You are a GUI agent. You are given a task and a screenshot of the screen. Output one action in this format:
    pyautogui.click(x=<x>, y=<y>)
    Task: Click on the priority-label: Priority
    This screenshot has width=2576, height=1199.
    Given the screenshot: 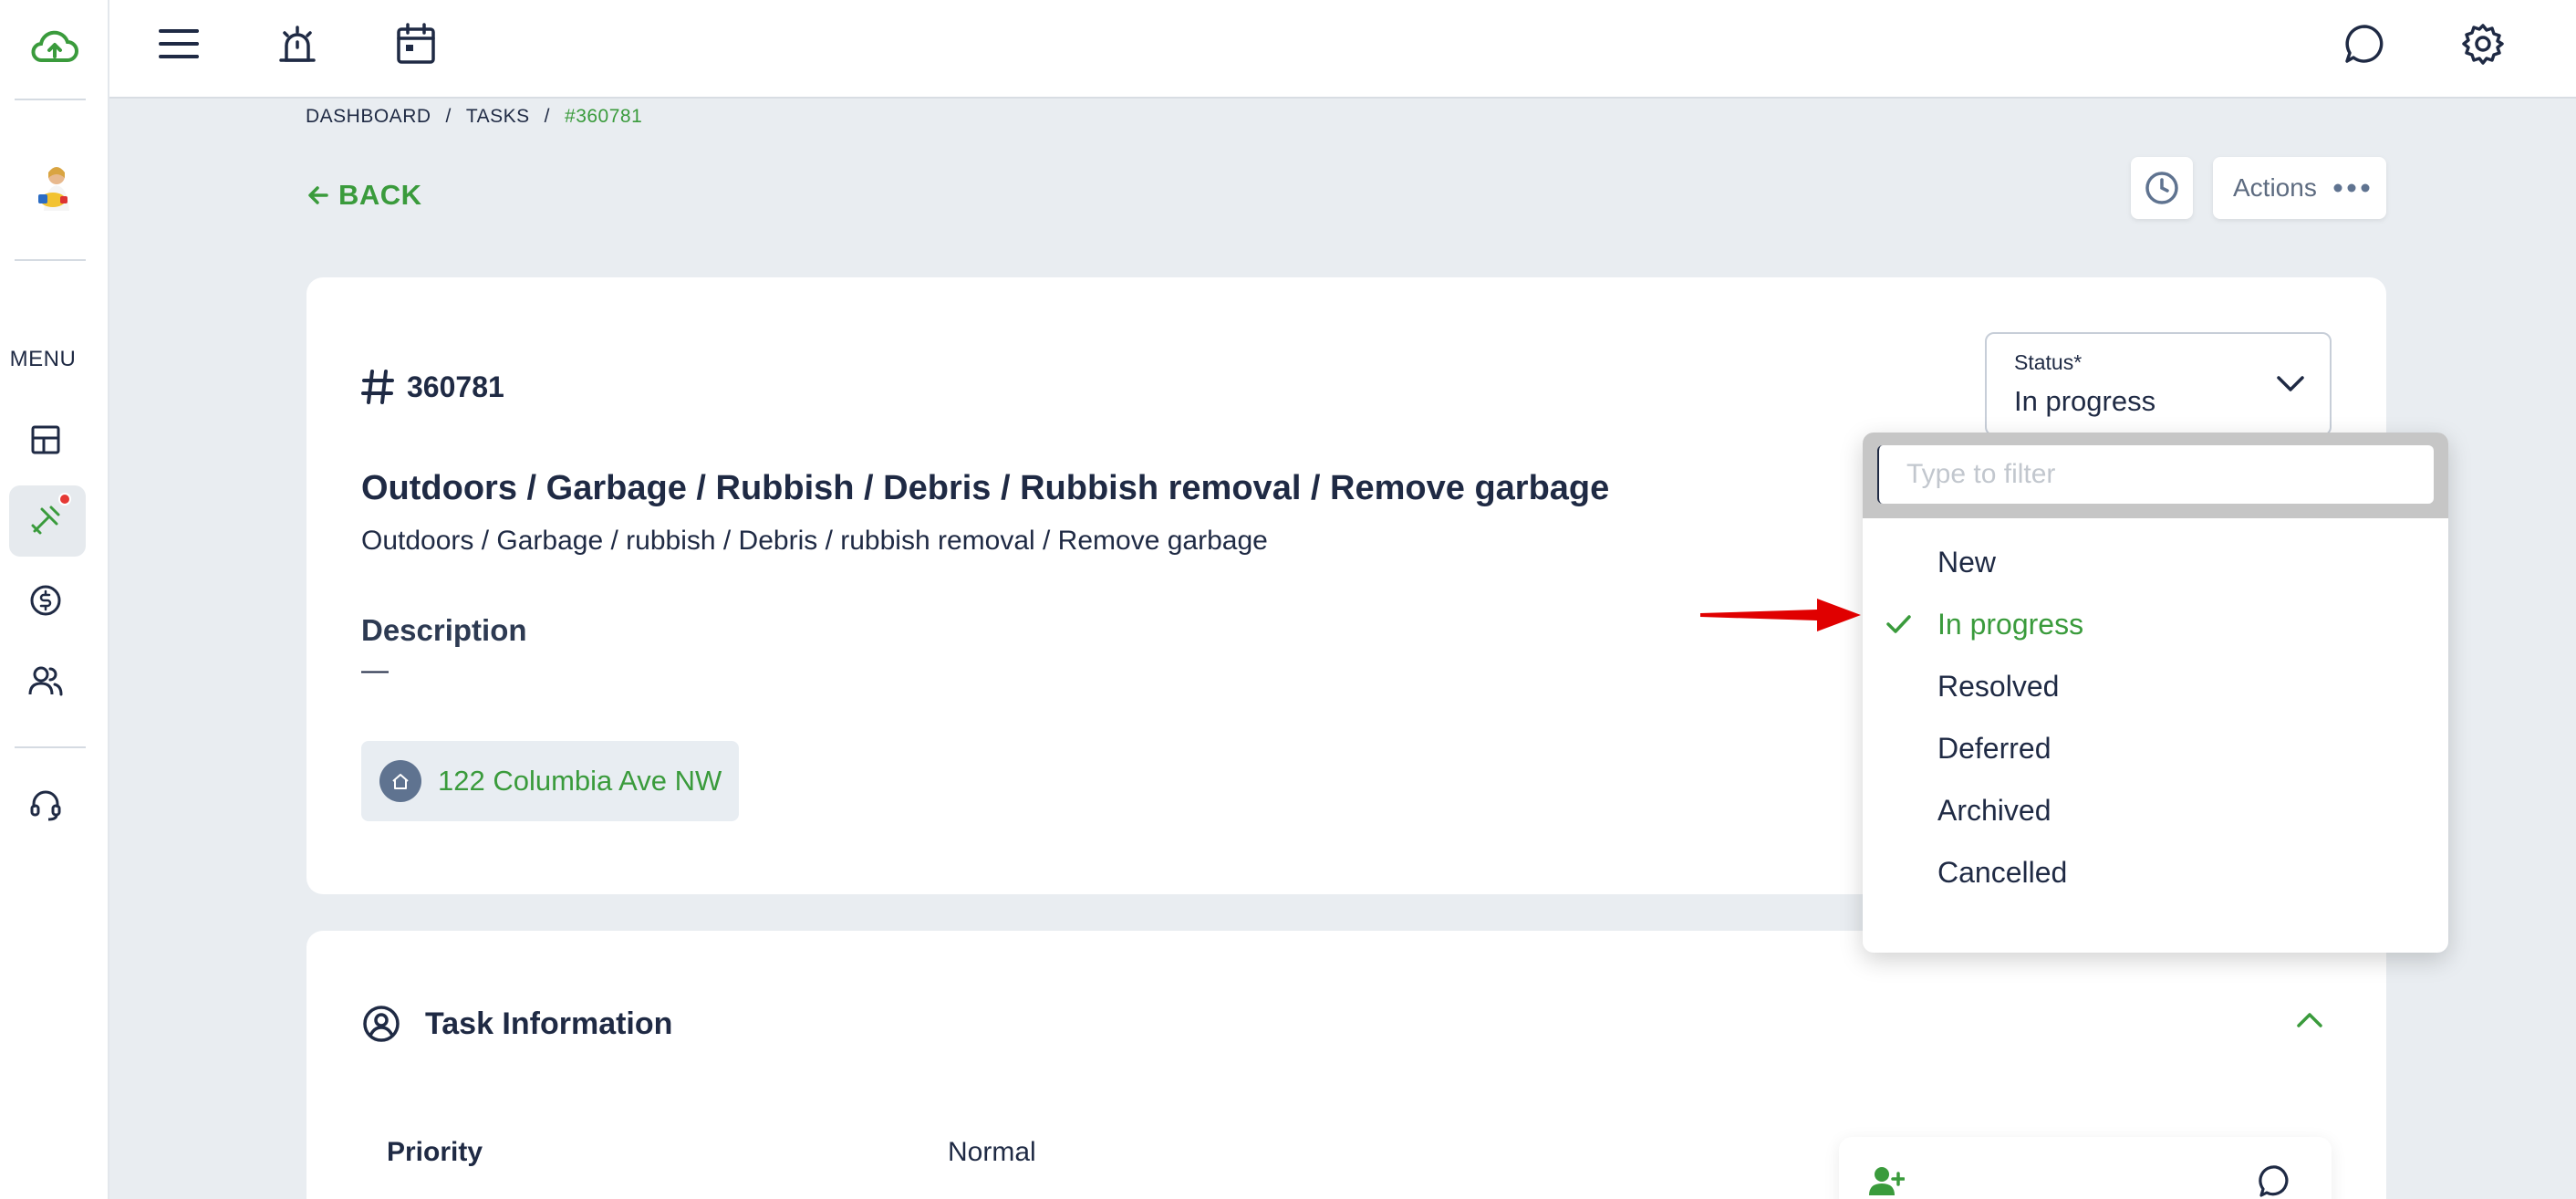 What is the action you would take?
    pyautogui.click(x=435, y=1152)
    